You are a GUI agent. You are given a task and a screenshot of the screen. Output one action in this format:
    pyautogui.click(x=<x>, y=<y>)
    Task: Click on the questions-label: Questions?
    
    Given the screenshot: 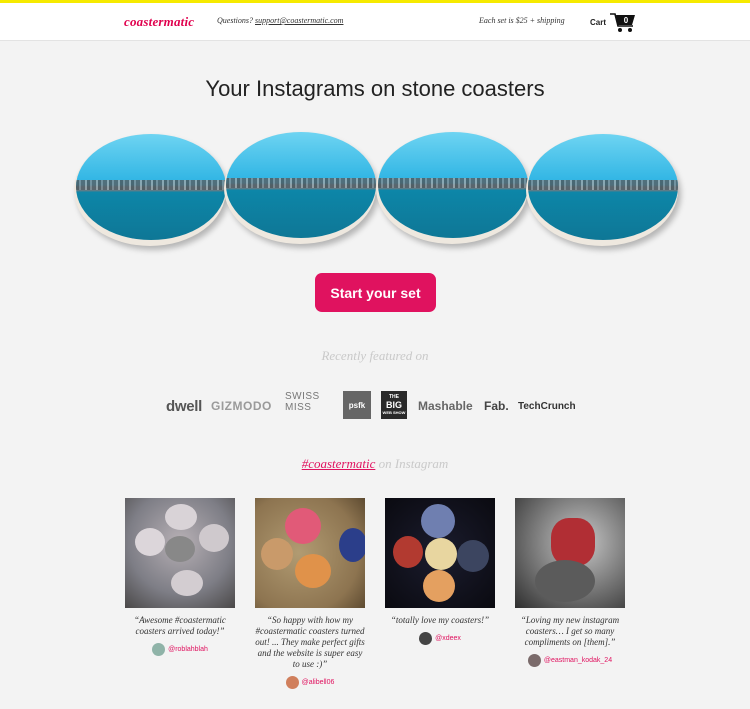 What is the action you would take?
    pyautogui.click(x=235, y=20)
    